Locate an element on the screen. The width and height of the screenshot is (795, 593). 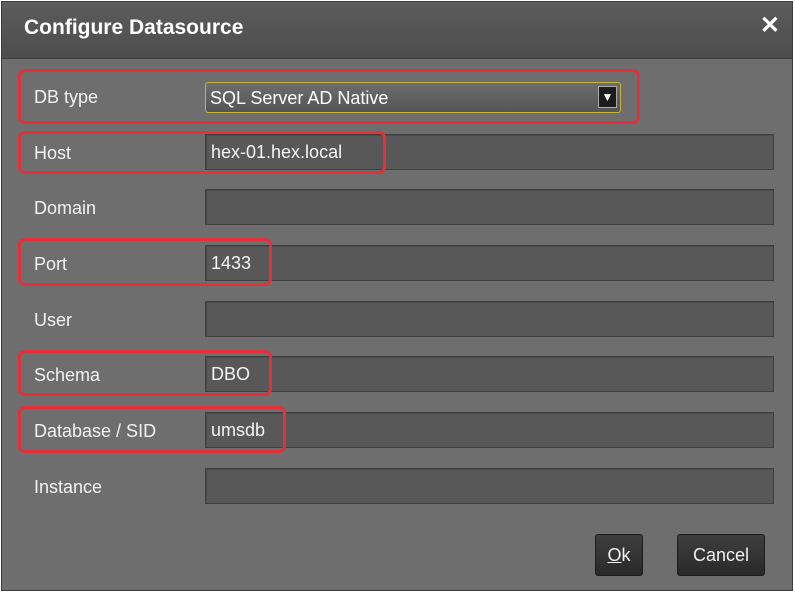
host-value: hex-01.hex.local is located at coordinates (277, 152).